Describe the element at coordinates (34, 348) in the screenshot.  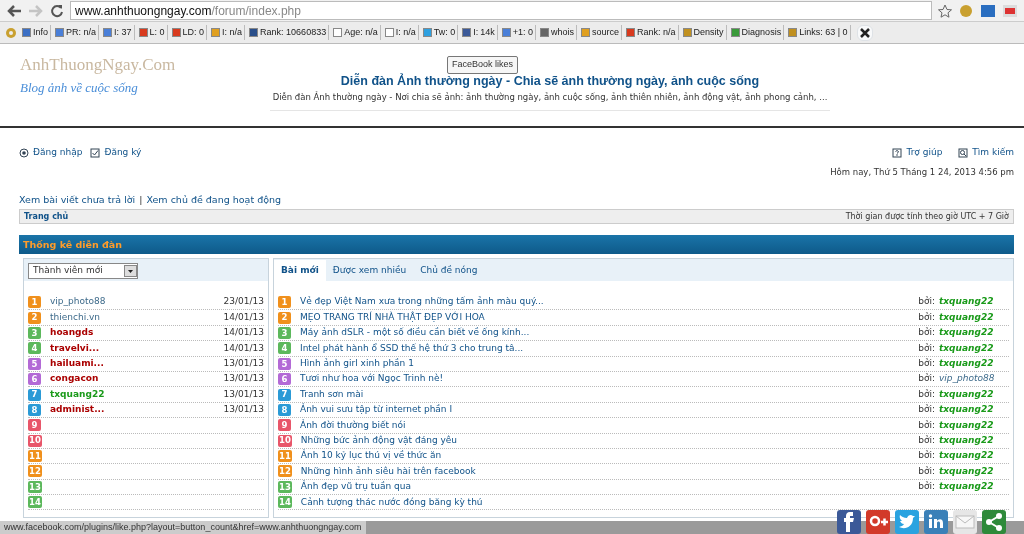
I see `rank-badge: 4` at that location.